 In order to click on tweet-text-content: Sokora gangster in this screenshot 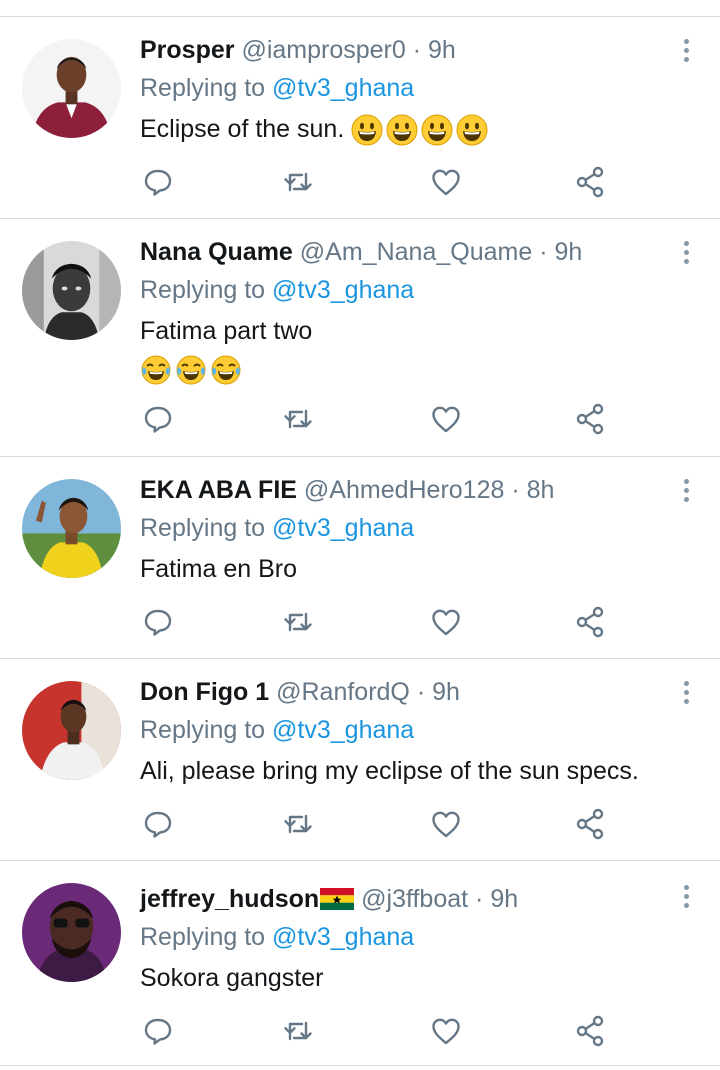, I will do `click(232, 978)`.